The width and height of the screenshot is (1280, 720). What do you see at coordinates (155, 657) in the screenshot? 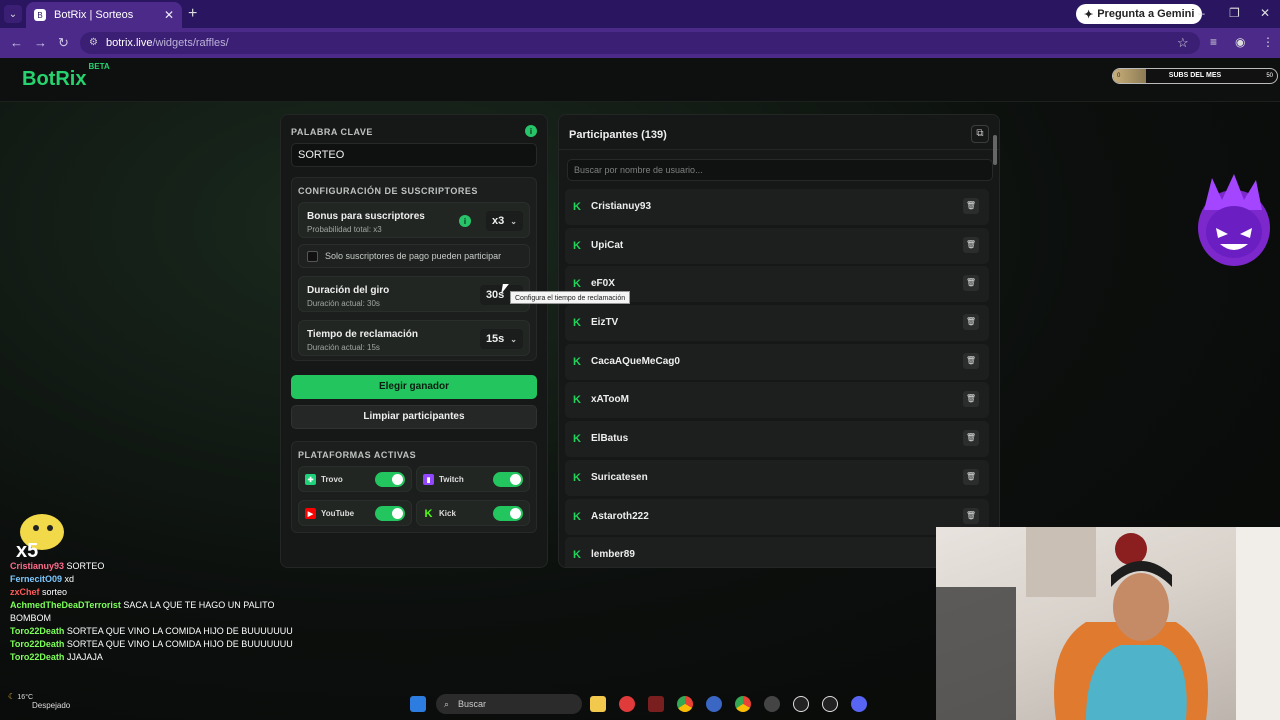
I see `chat-message: Toro22Death JJAJAJA` at bounding box center [155, 657].